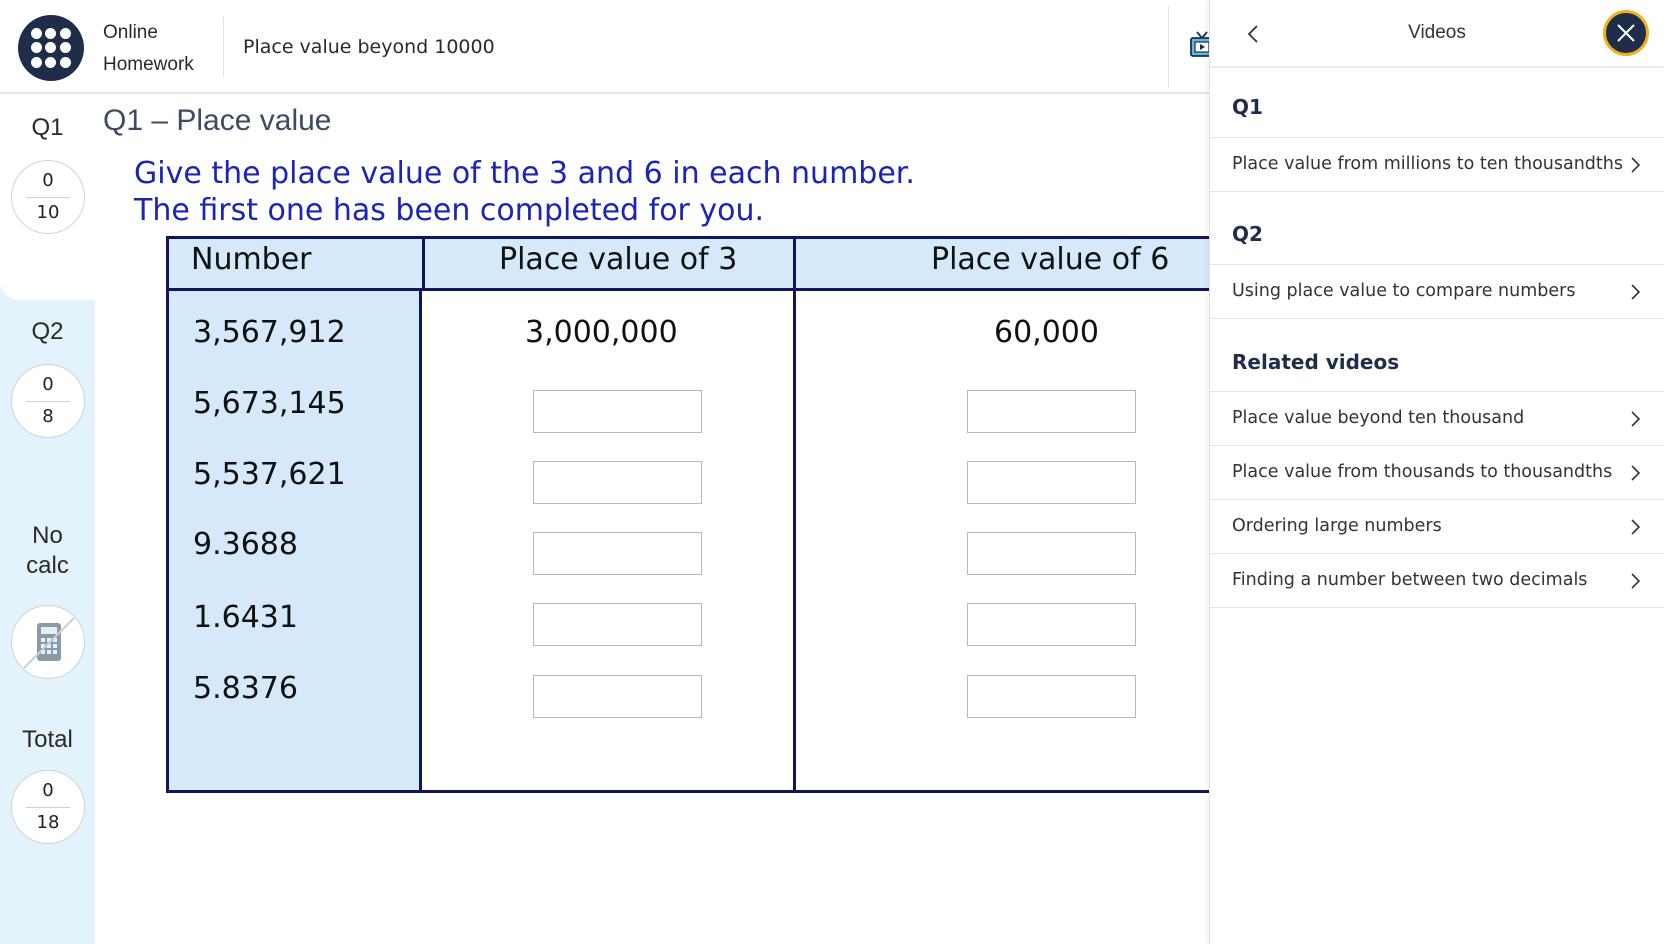  I want to click on total-max: 18, so click(48, 822).